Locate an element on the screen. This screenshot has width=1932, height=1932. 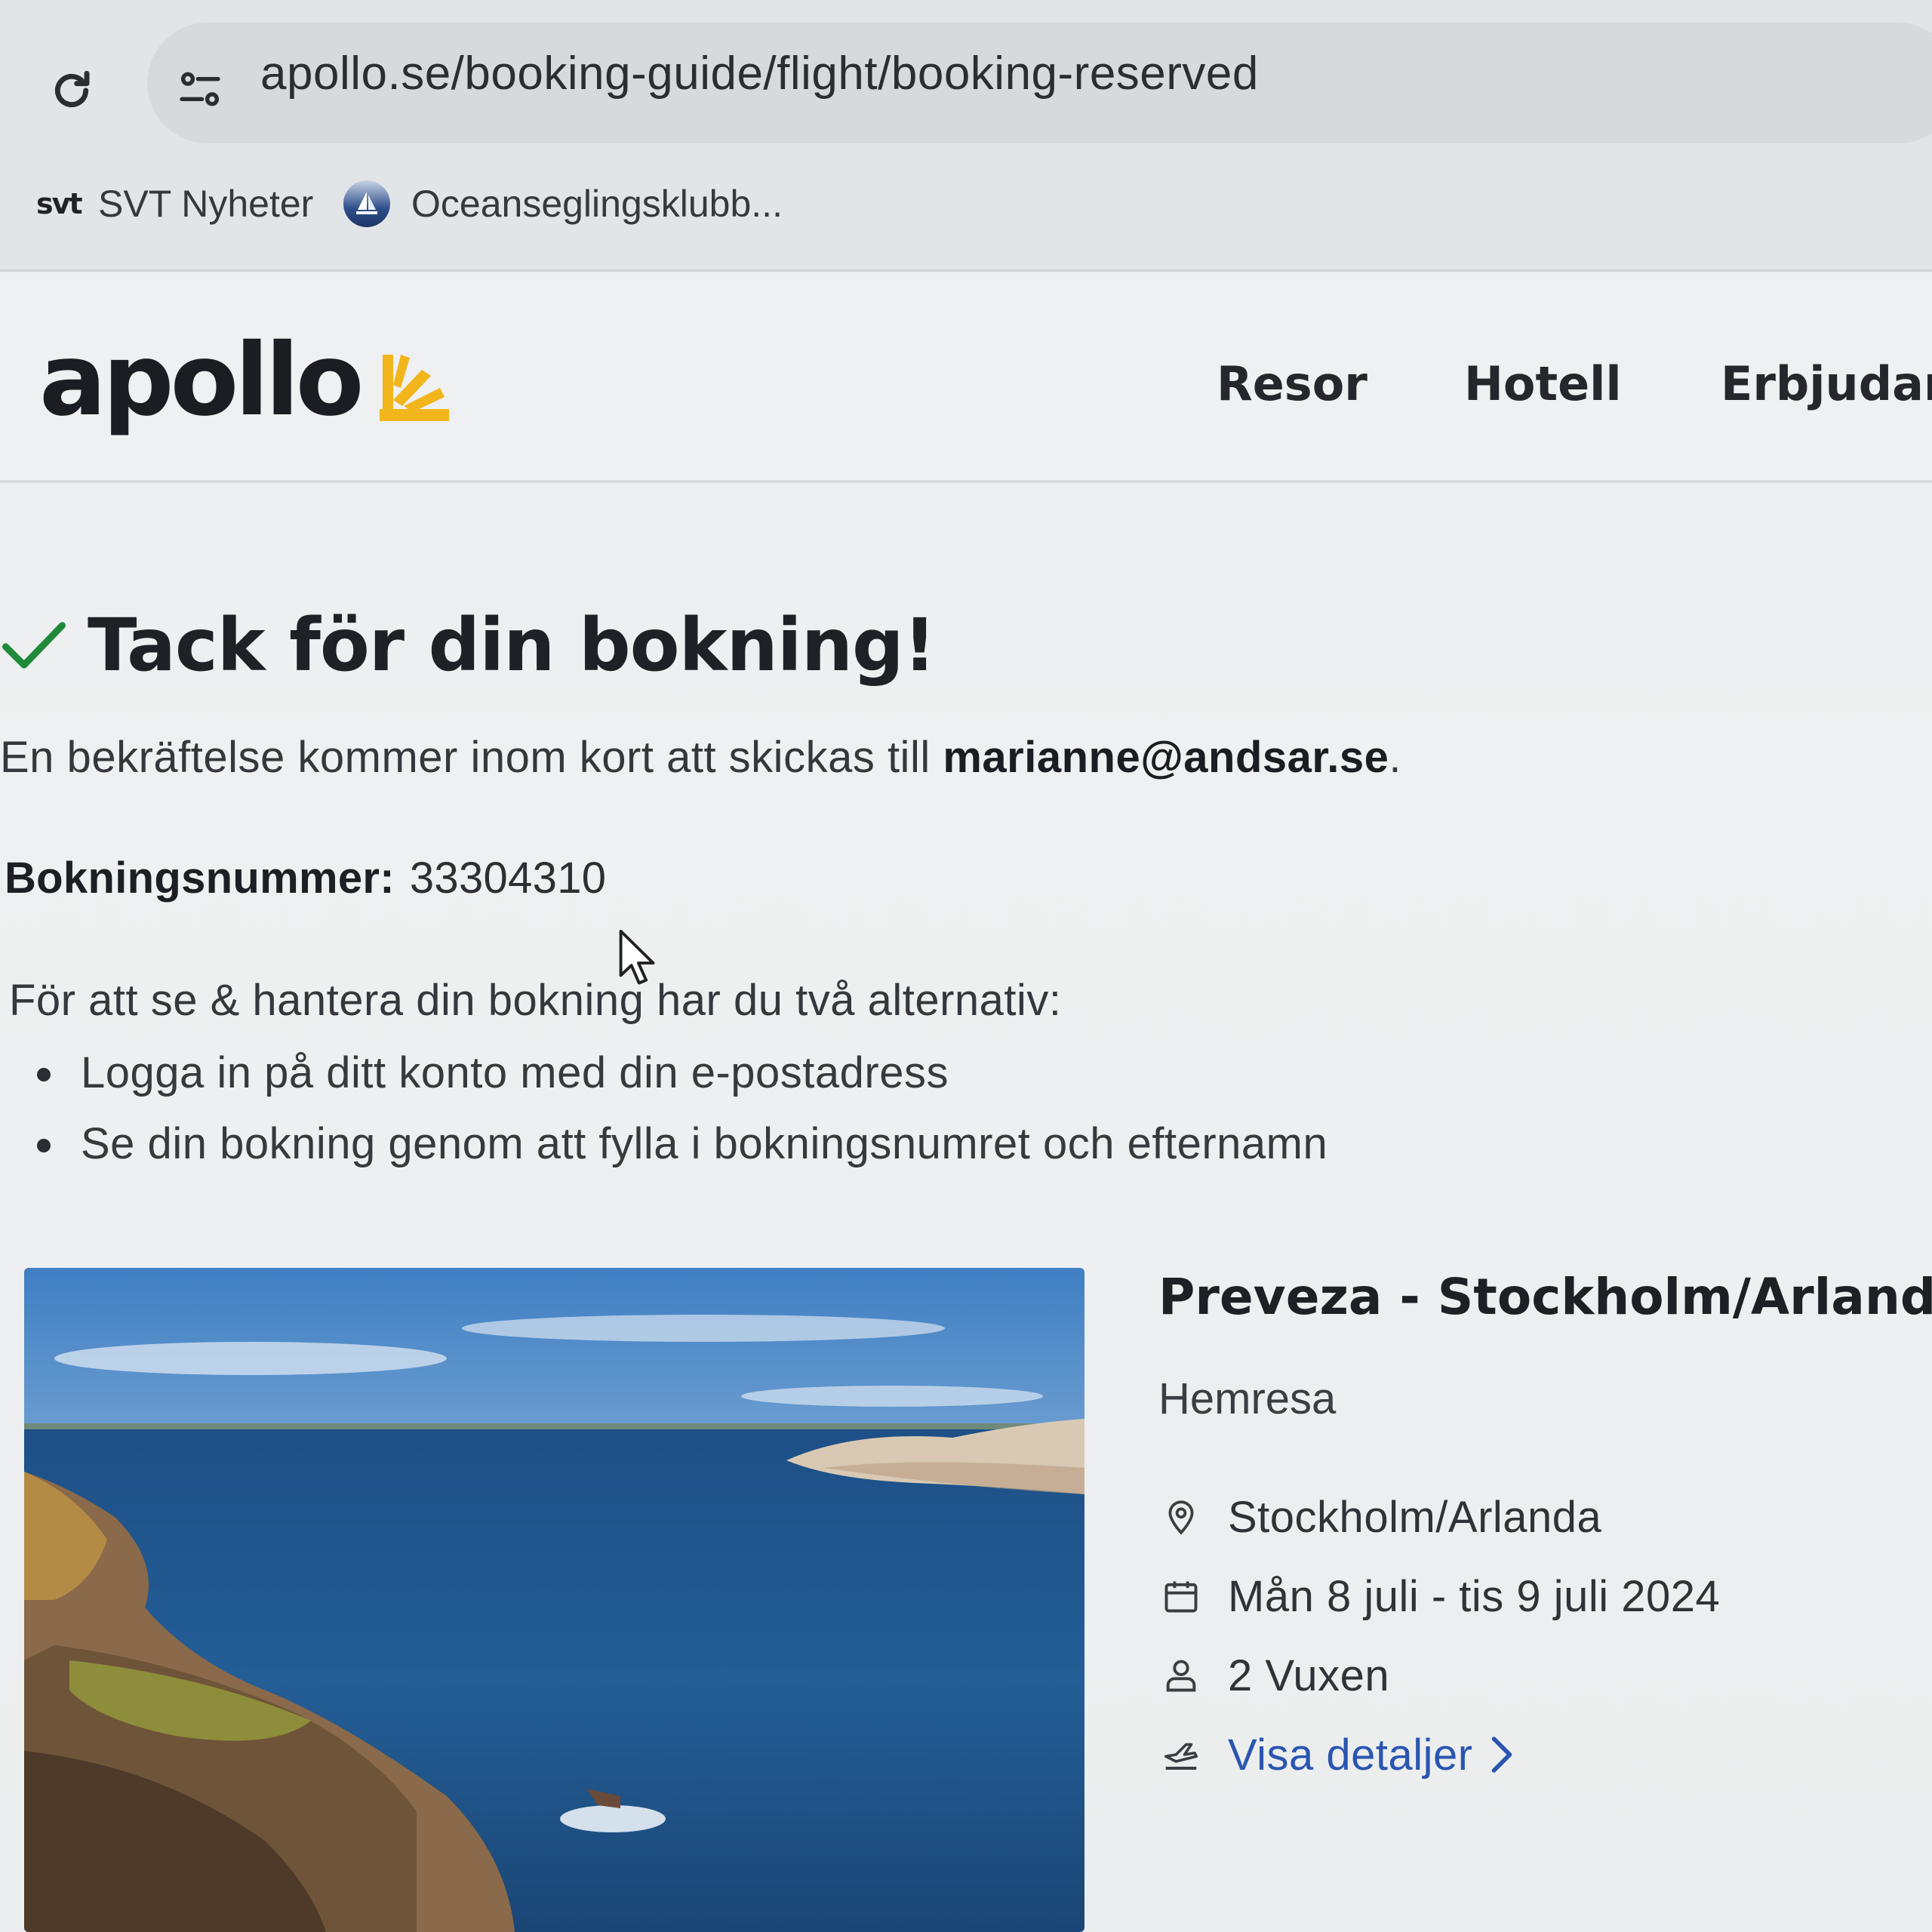
trip-route-title: Preveza - Stockholm/Arland is located at coordinates (1545, 1297).